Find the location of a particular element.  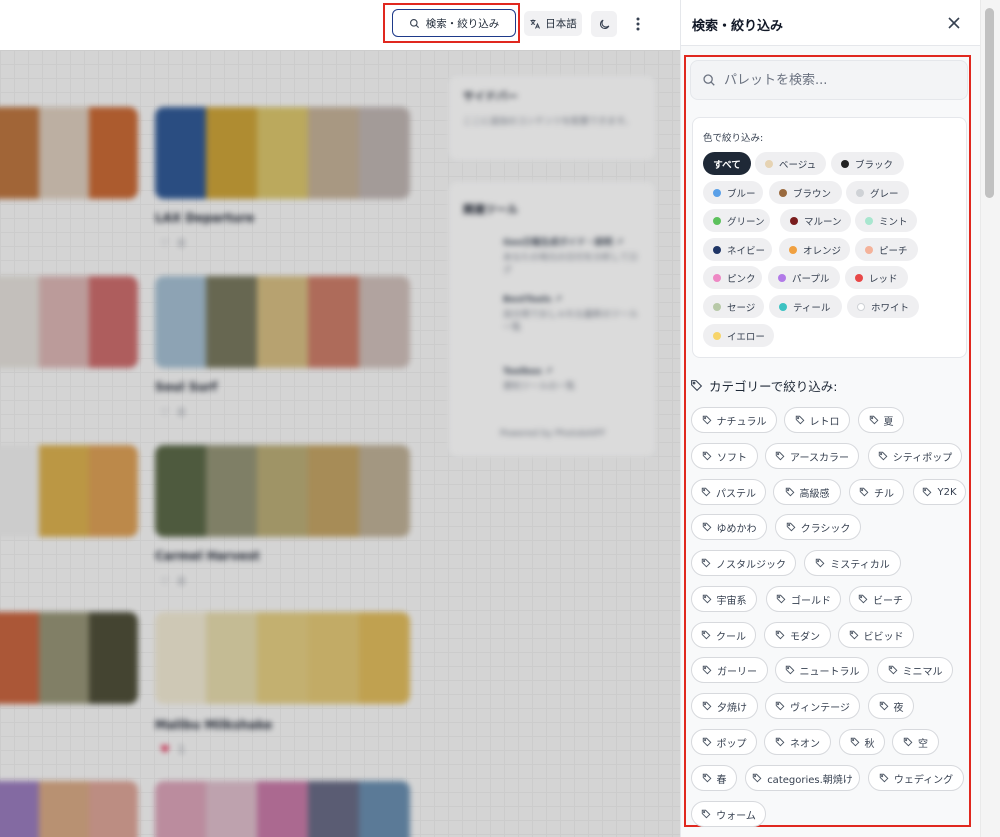

color-filter-chip: ベージュ is located at coordinates (790, 163).